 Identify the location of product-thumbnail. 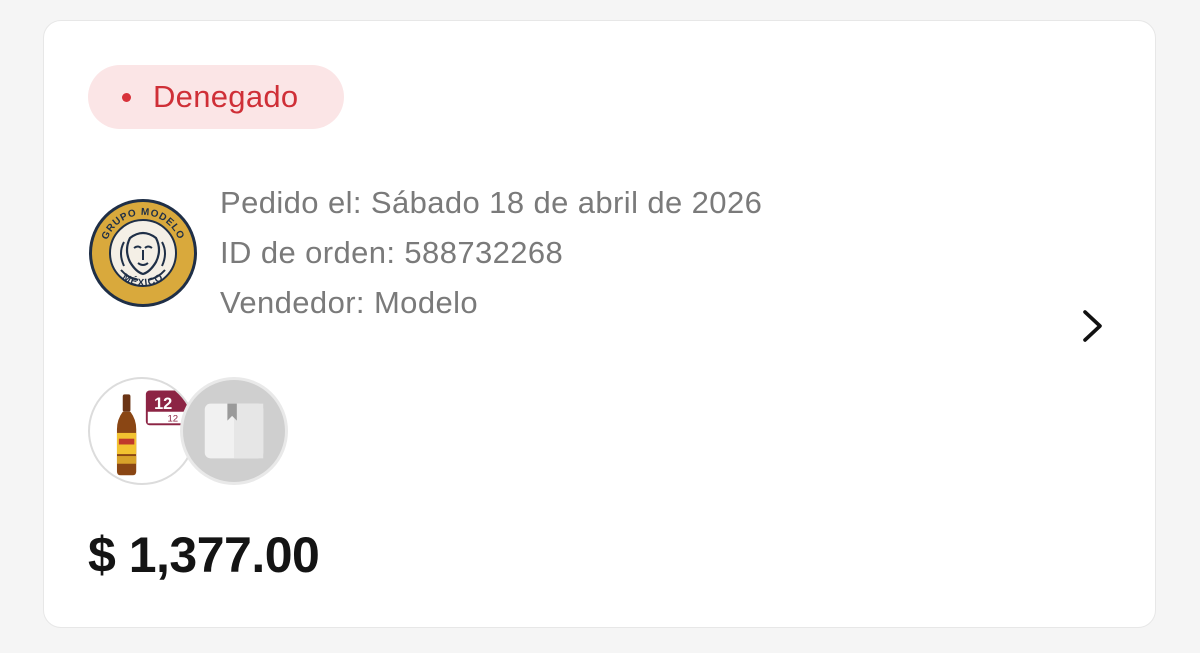
(234, 431).